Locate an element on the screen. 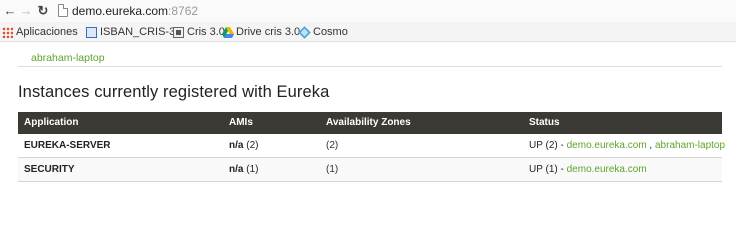 The width and height of the screenshot is (736, 240). url-field: demo.eureka.com:8762 is located at coordinates (135, 11).